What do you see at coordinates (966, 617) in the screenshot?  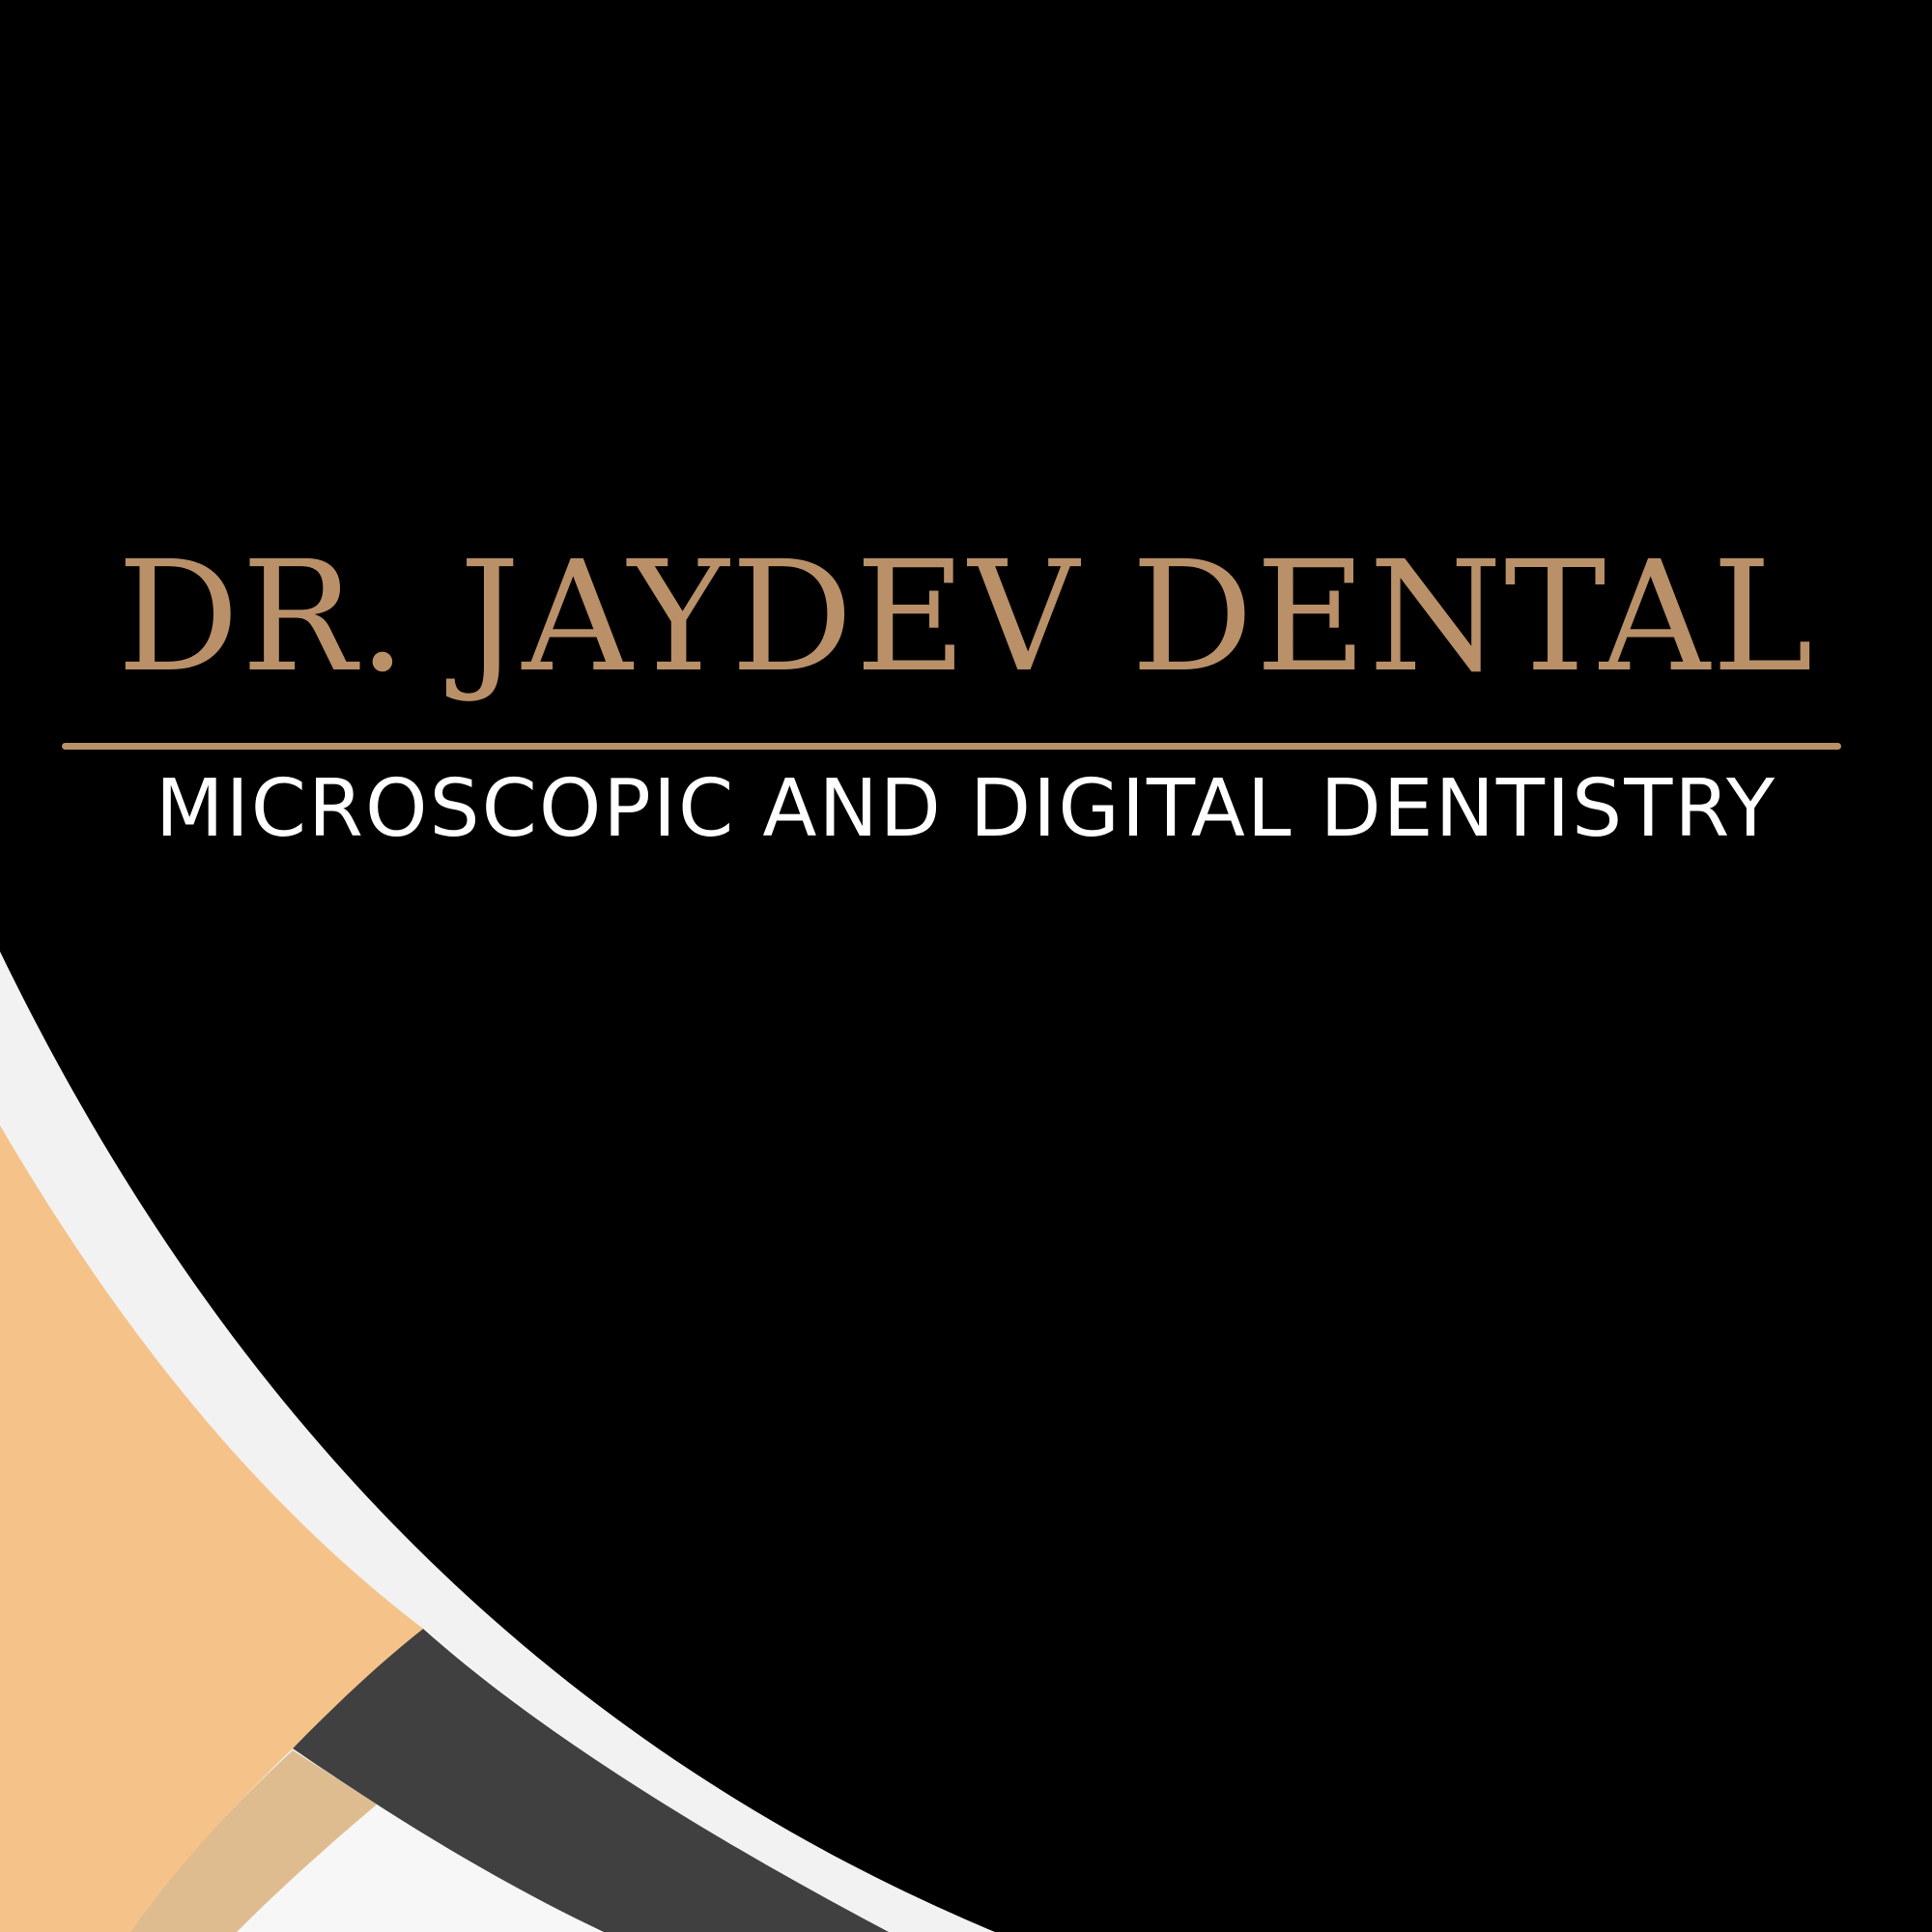 I see `clinic-name-title: DR. JAYDEV DENTAL` at bounding box center [966, 617].